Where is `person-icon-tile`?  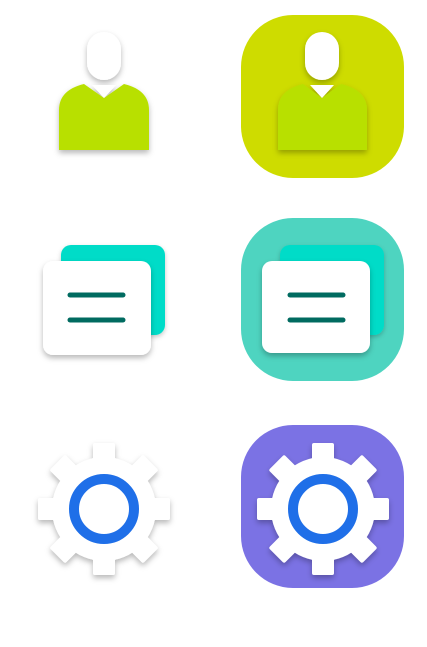
person-icon-tile is located at coordinates (322, 97).